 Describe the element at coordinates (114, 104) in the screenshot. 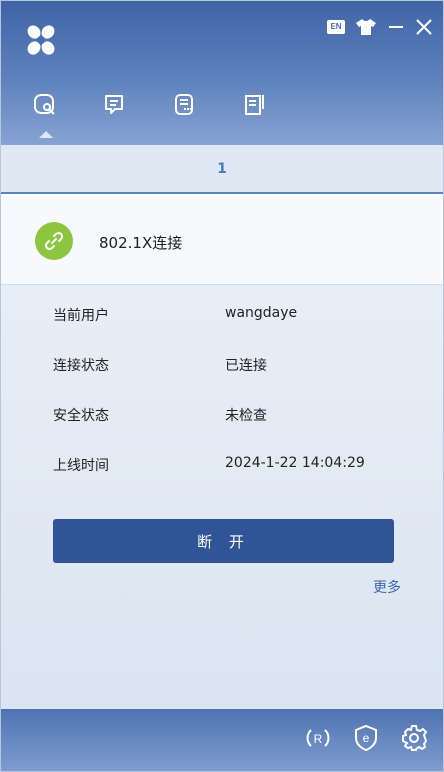

I see `message-icon` at that location.